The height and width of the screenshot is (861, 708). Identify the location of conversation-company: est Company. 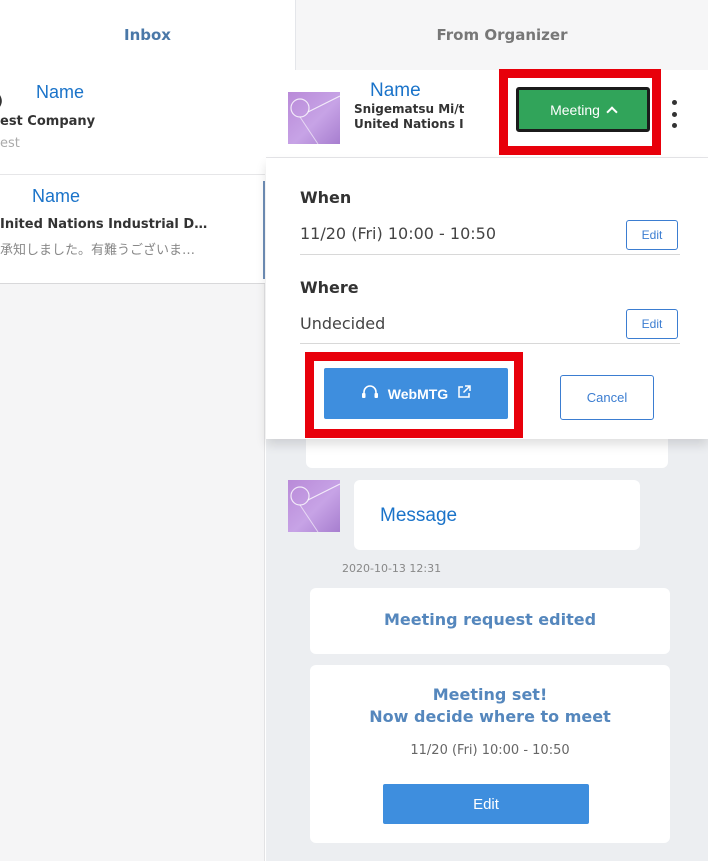
(48, 121).